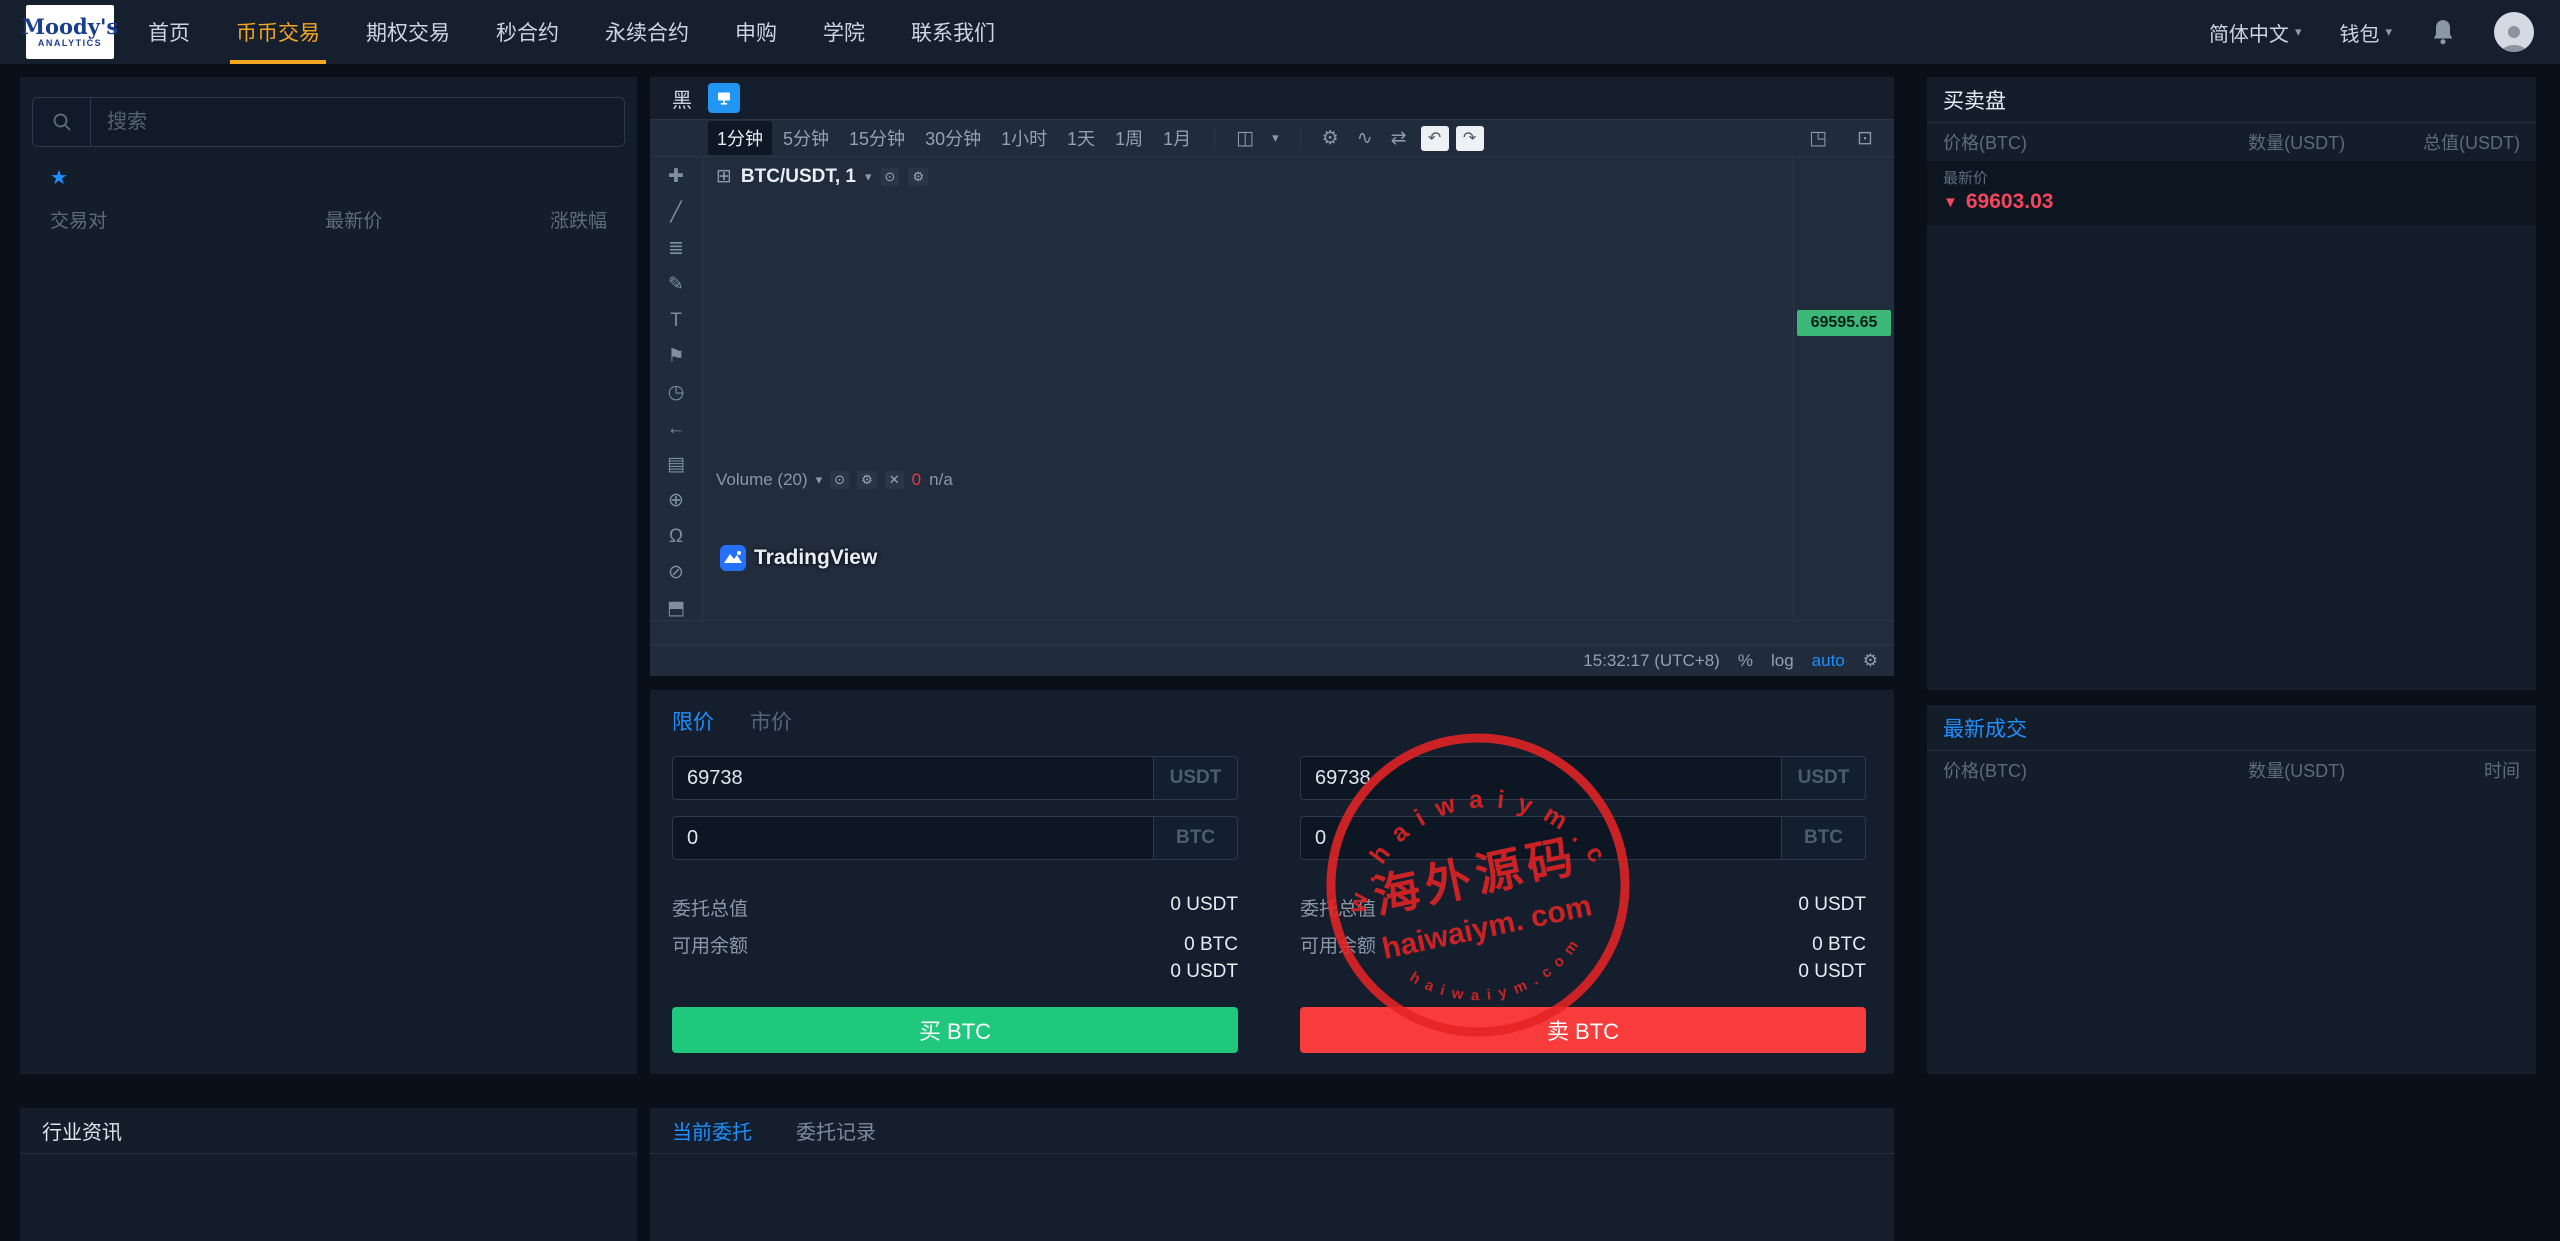 The height and width of the screenshot is (1241, 2560). What do you see at coordinates (1272, 632) in the screenshot?
I see `time-axis` at bounding box center [1272, 632].